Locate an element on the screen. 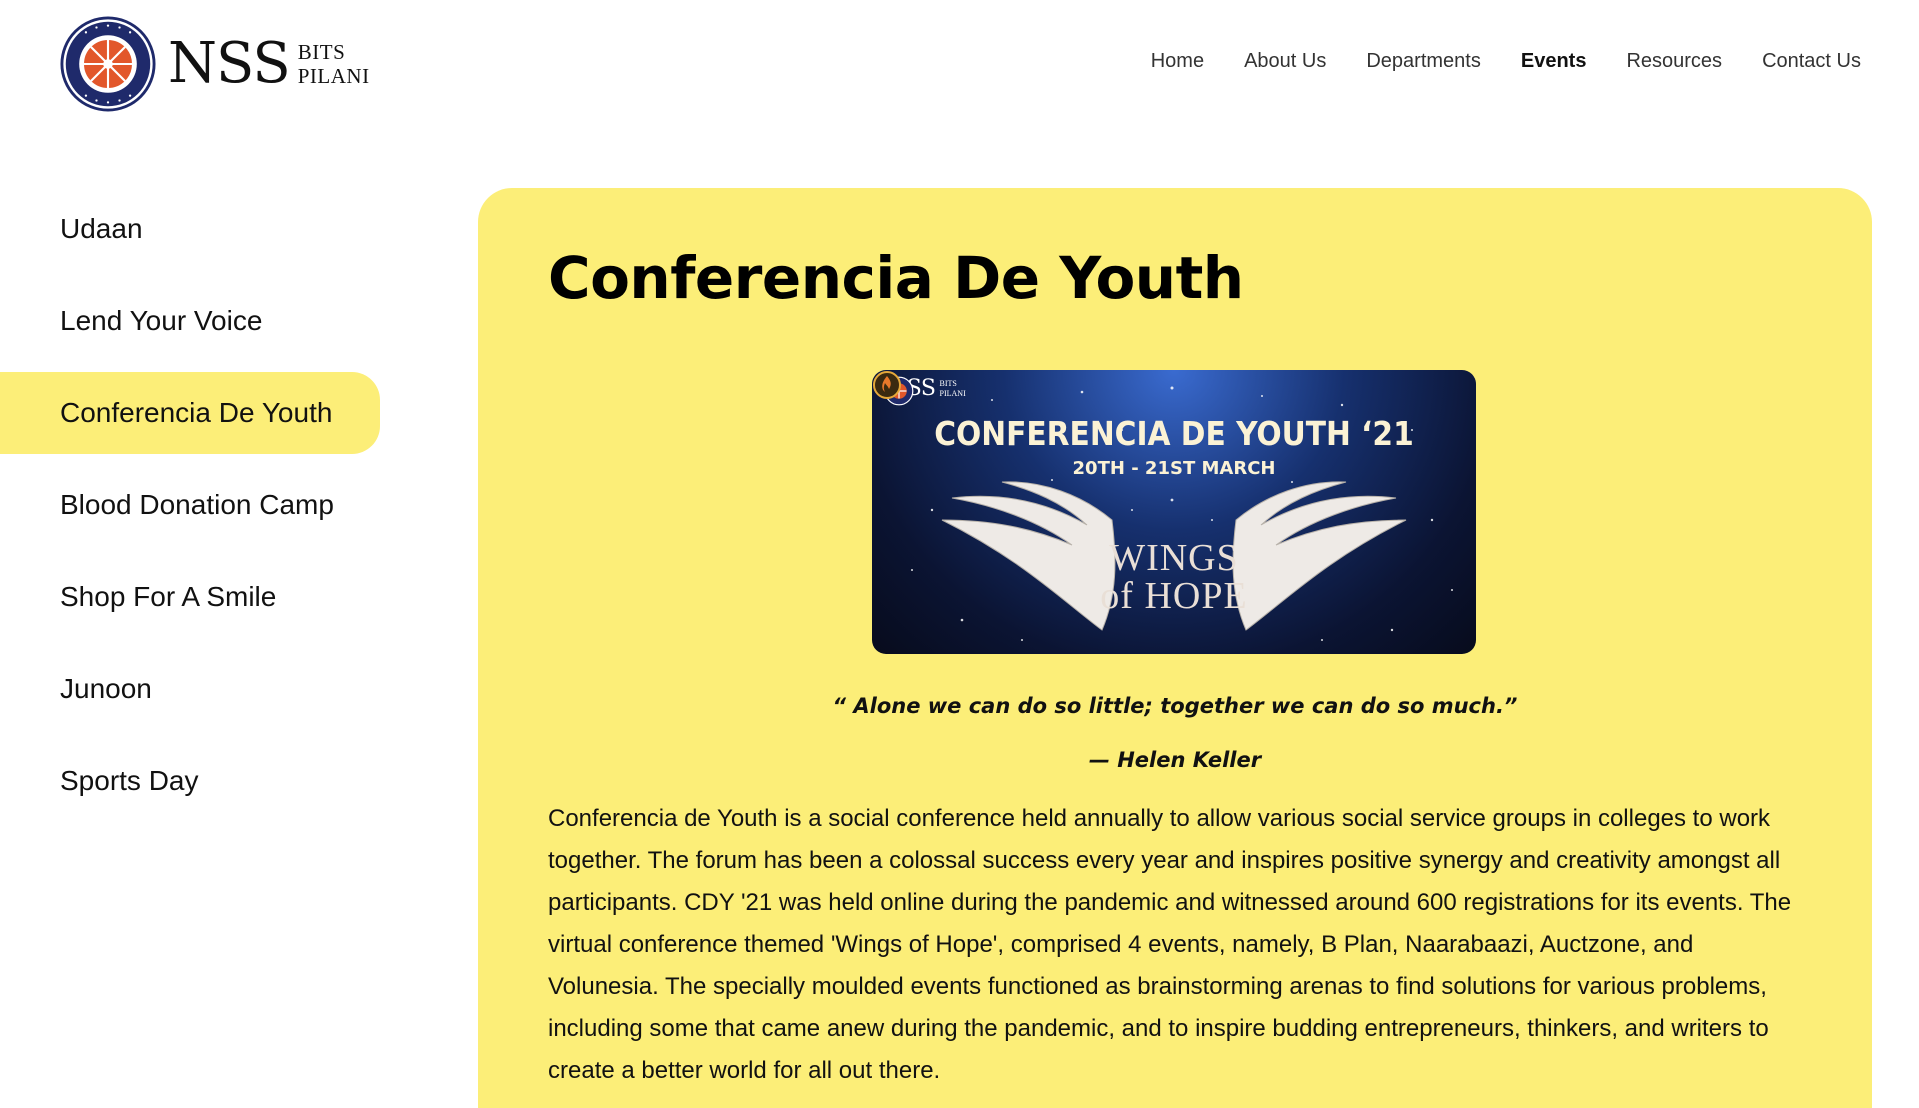 This screenshot has width=1919, height=1108. sidebar-item-blood-donation-camp: Blood Donation Camp is located at coordinates (190, 505).